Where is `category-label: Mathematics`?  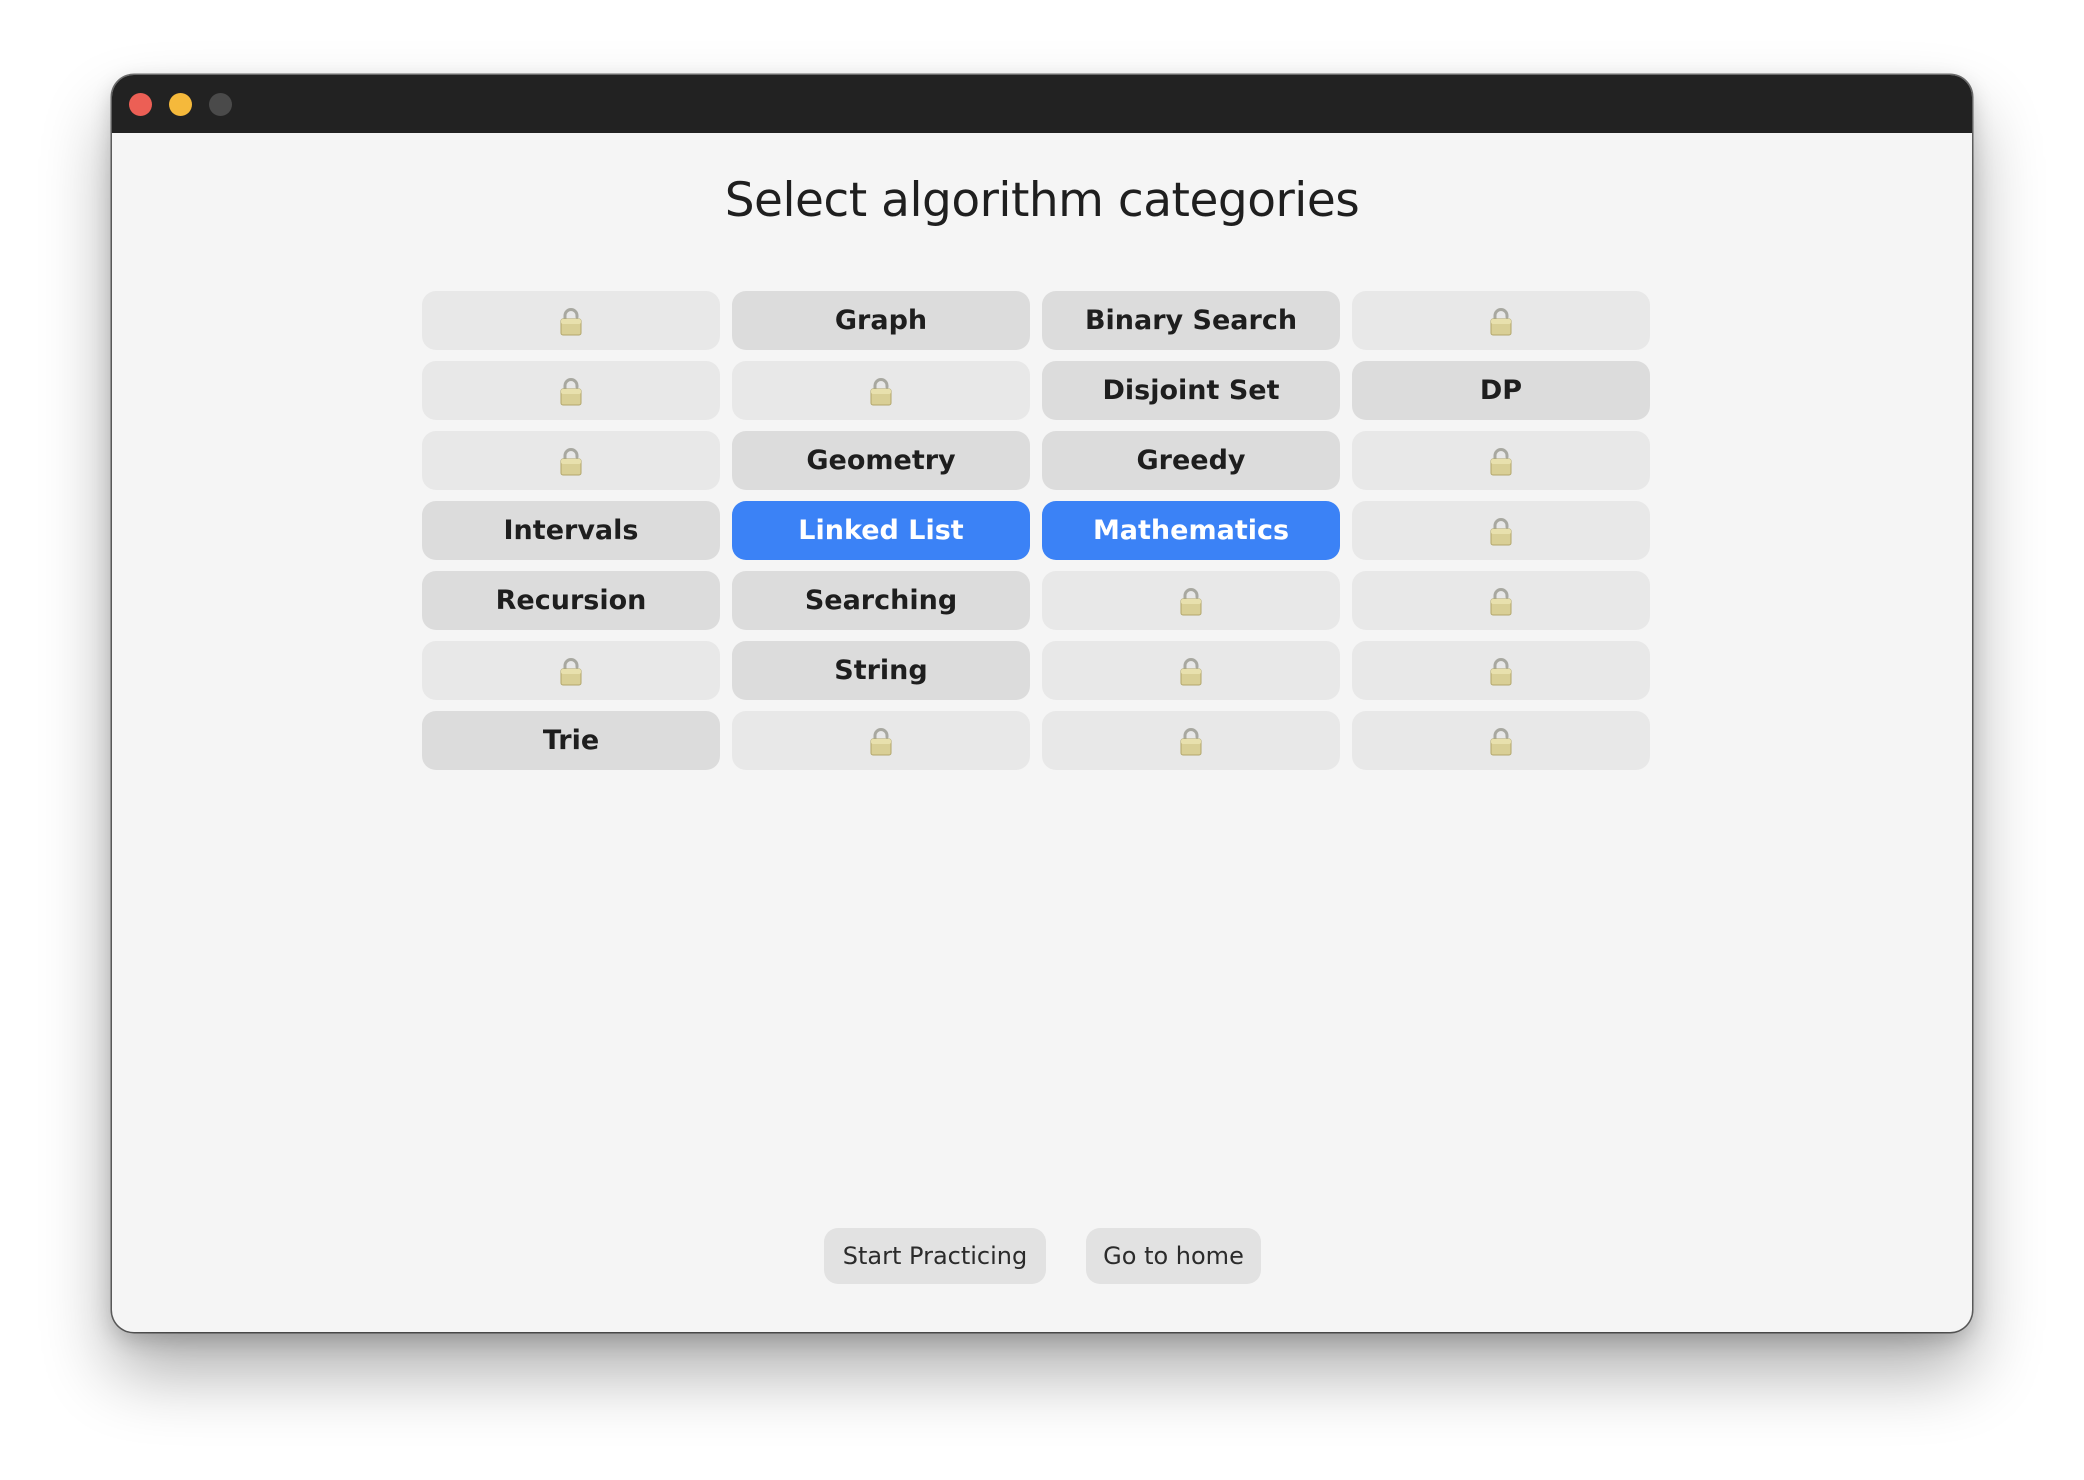
category-label: Mathematics is located at coordinates (1191, 530).